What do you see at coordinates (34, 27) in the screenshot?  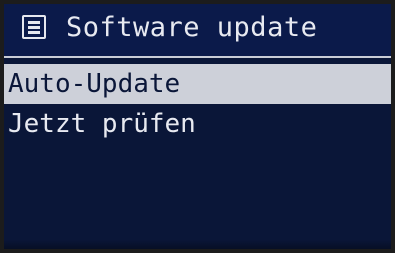 I see `menu-list-icon` at bounding box center [34, 27].